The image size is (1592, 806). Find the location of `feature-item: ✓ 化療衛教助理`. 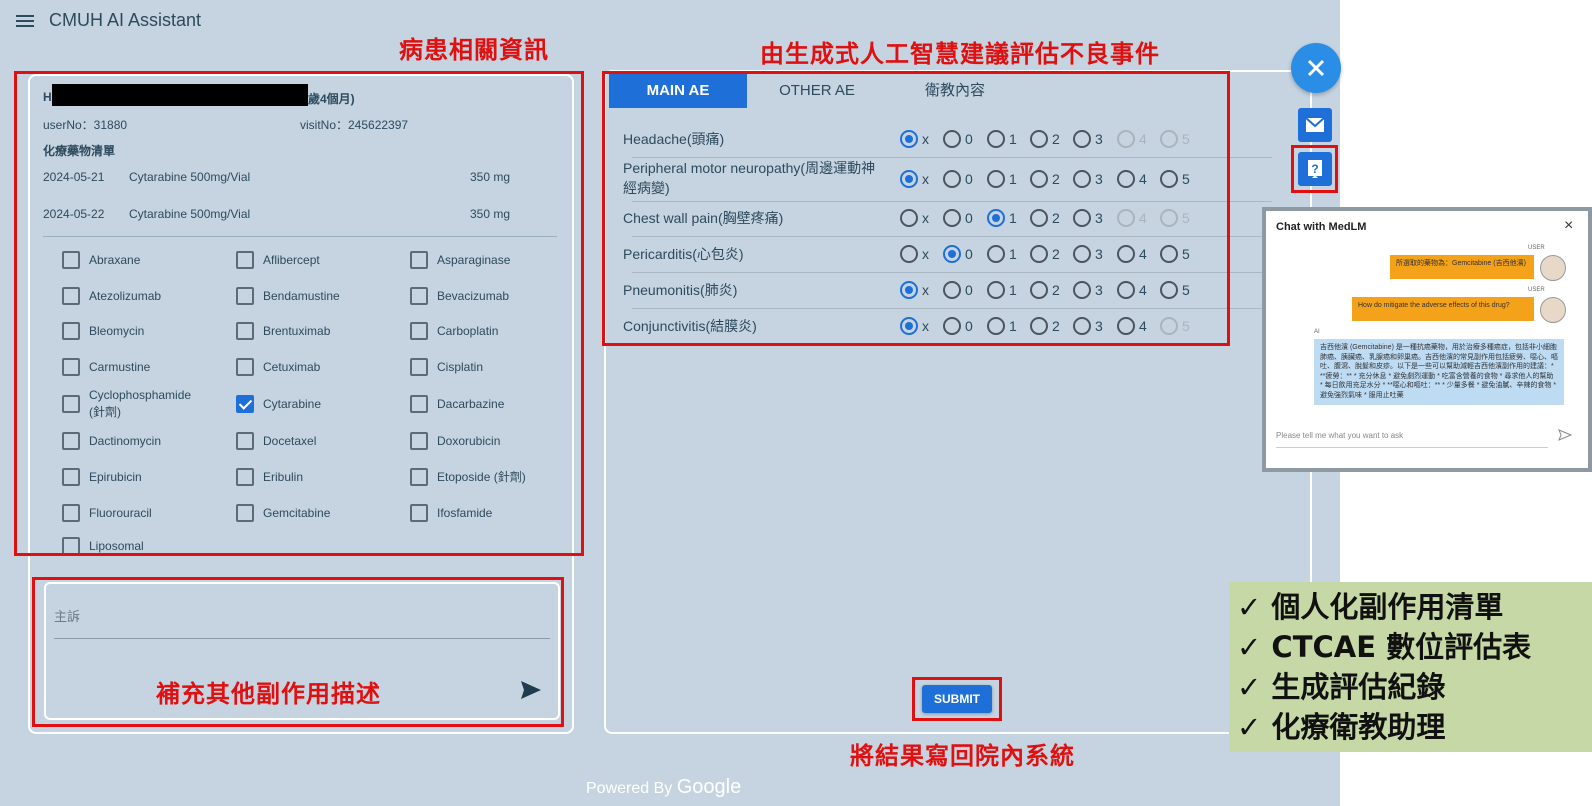

feature-item: ✓ 化療衛教助理 is located at coordinates (1341, 725).